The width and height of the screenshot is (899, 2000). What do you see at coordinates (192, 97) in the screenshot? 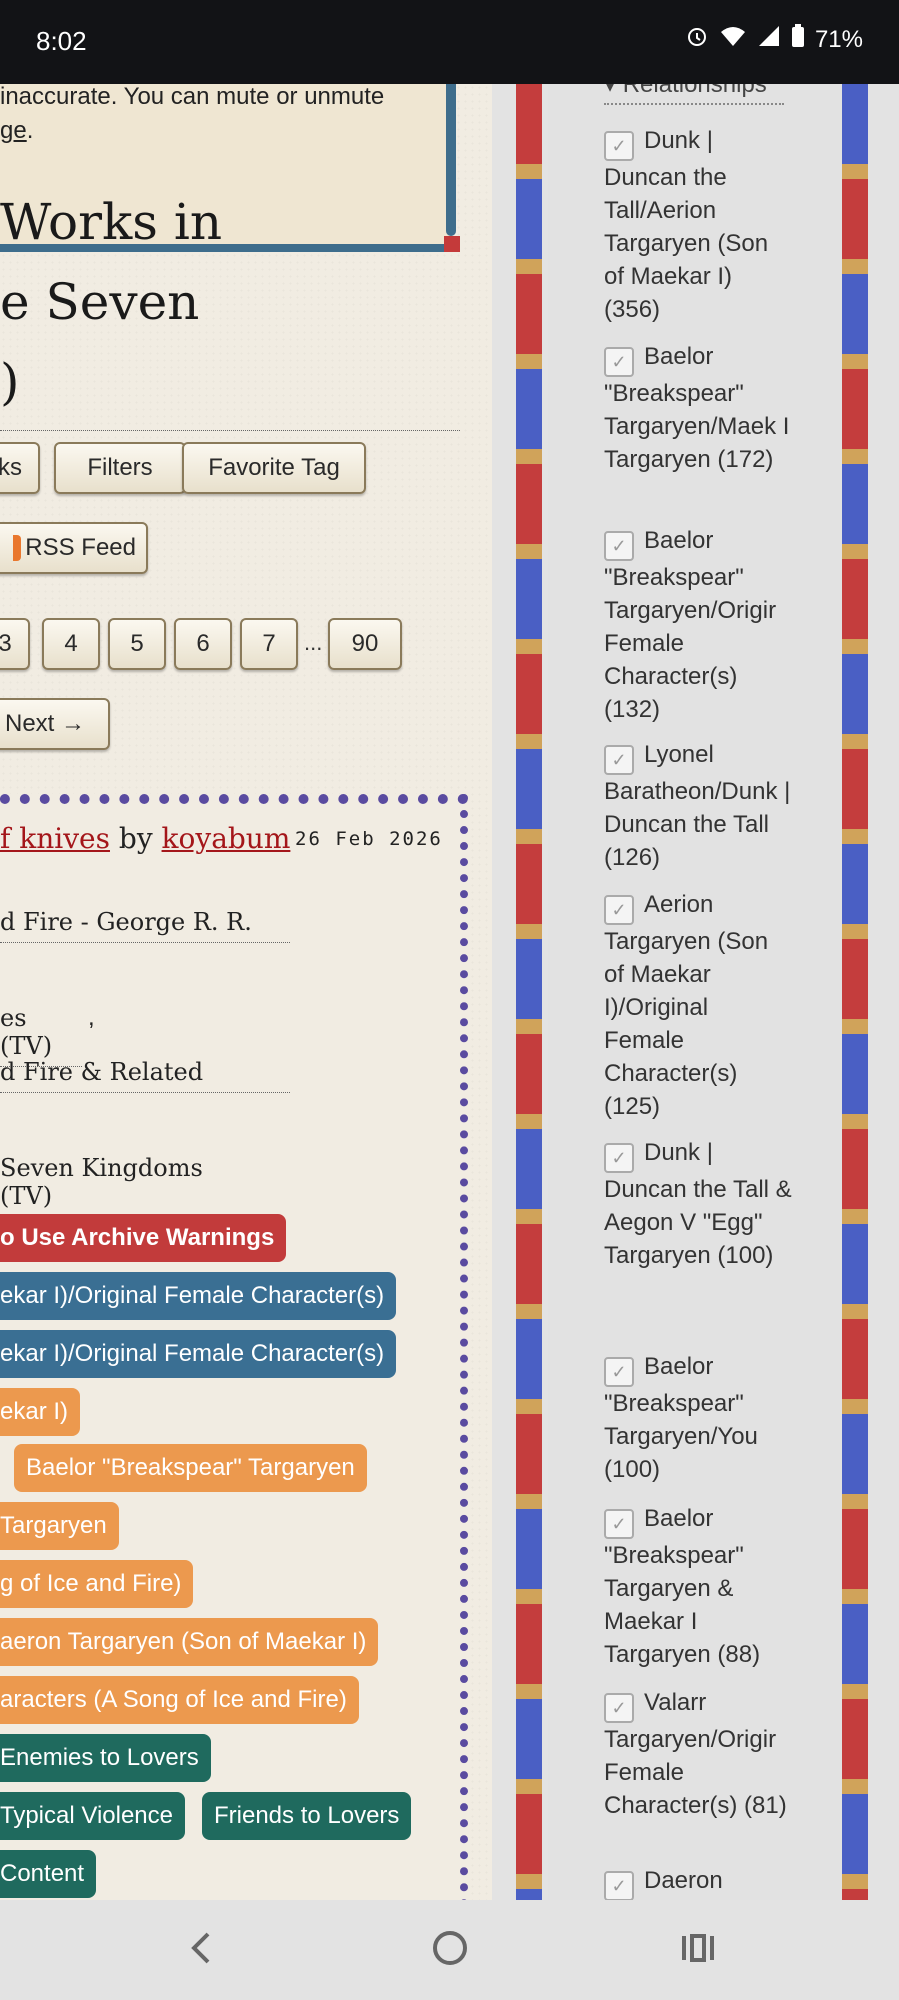
I see `notice-line-1: inaccurate. You can mute or unmute` at bounding box center [192, 97].